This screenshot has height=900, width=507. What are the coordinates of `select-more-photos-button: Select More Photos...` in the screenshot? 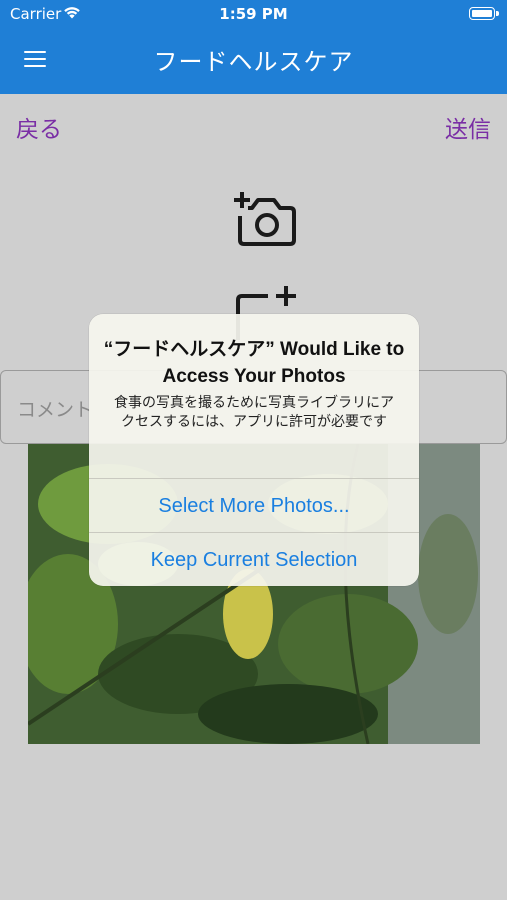 It's located at (254, 506).